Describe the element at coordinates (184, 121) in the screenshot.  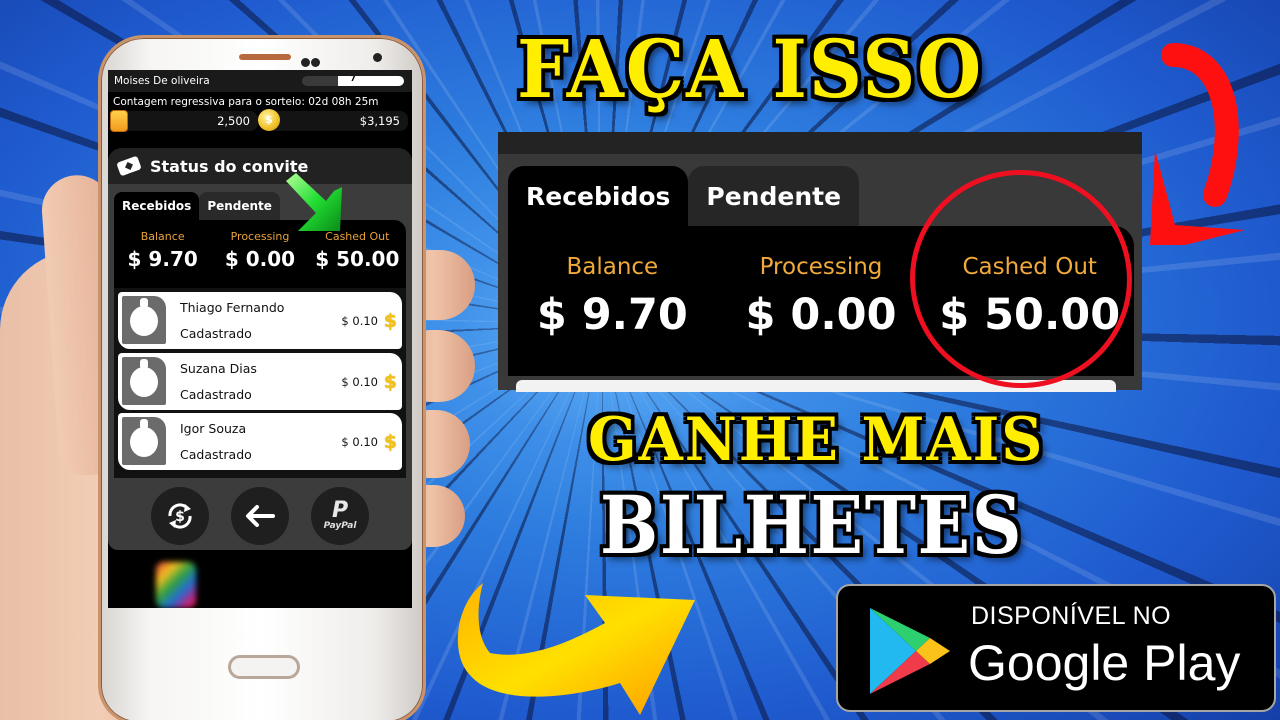
I see `tickets-counter: 2,500` at that location.